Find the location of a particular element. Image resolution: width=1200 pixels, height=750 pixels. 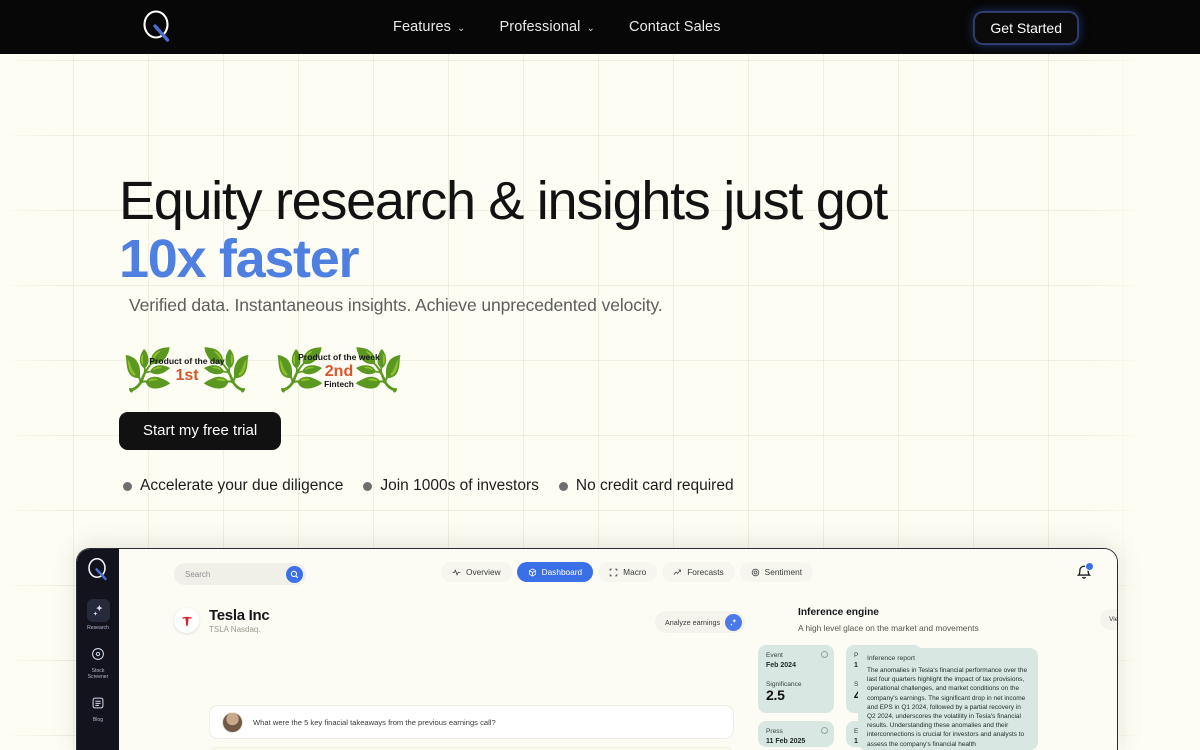

search-input: Search is located at coordinates (240, 574).